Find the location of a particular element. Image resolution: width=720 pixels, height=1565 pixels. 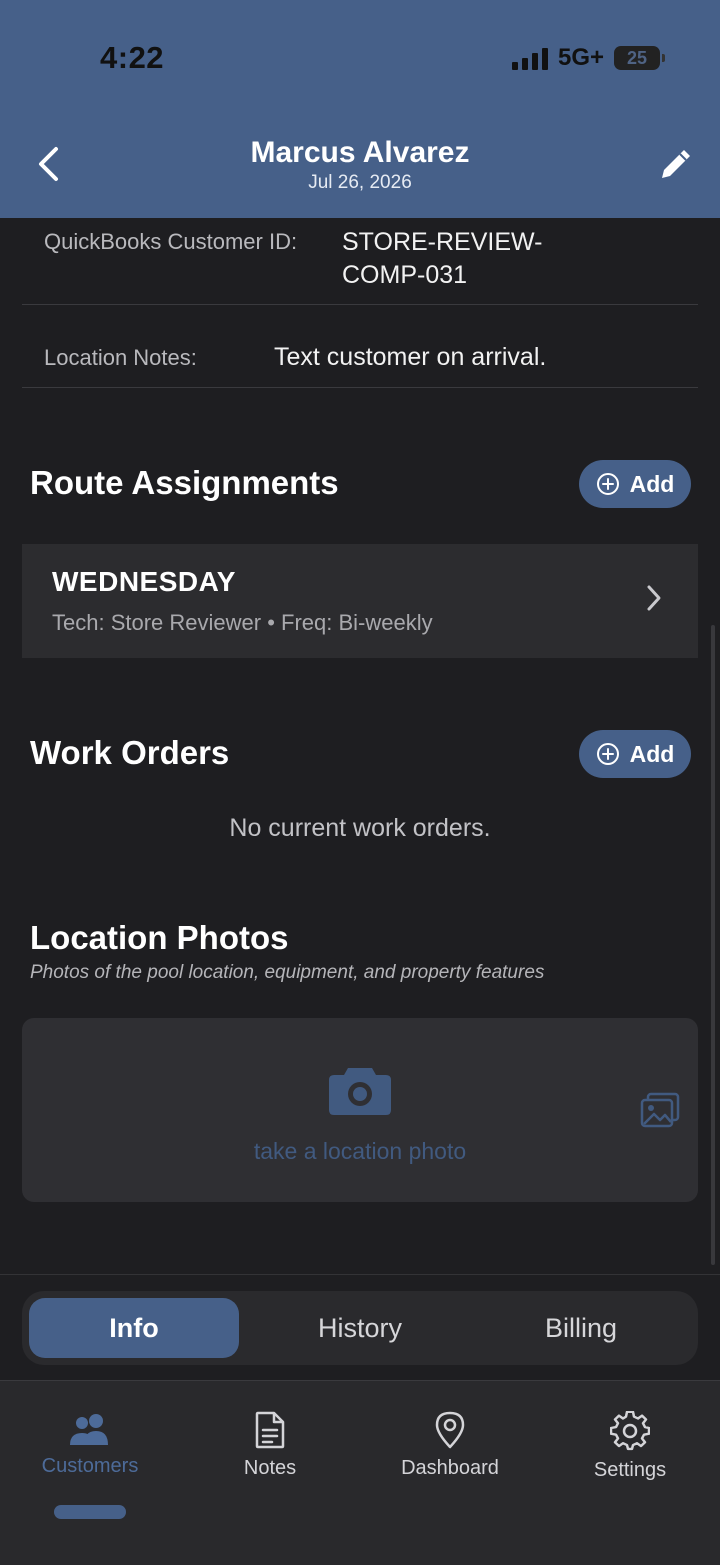

add-work-order-button: Add is located at coordinates (635, 754).